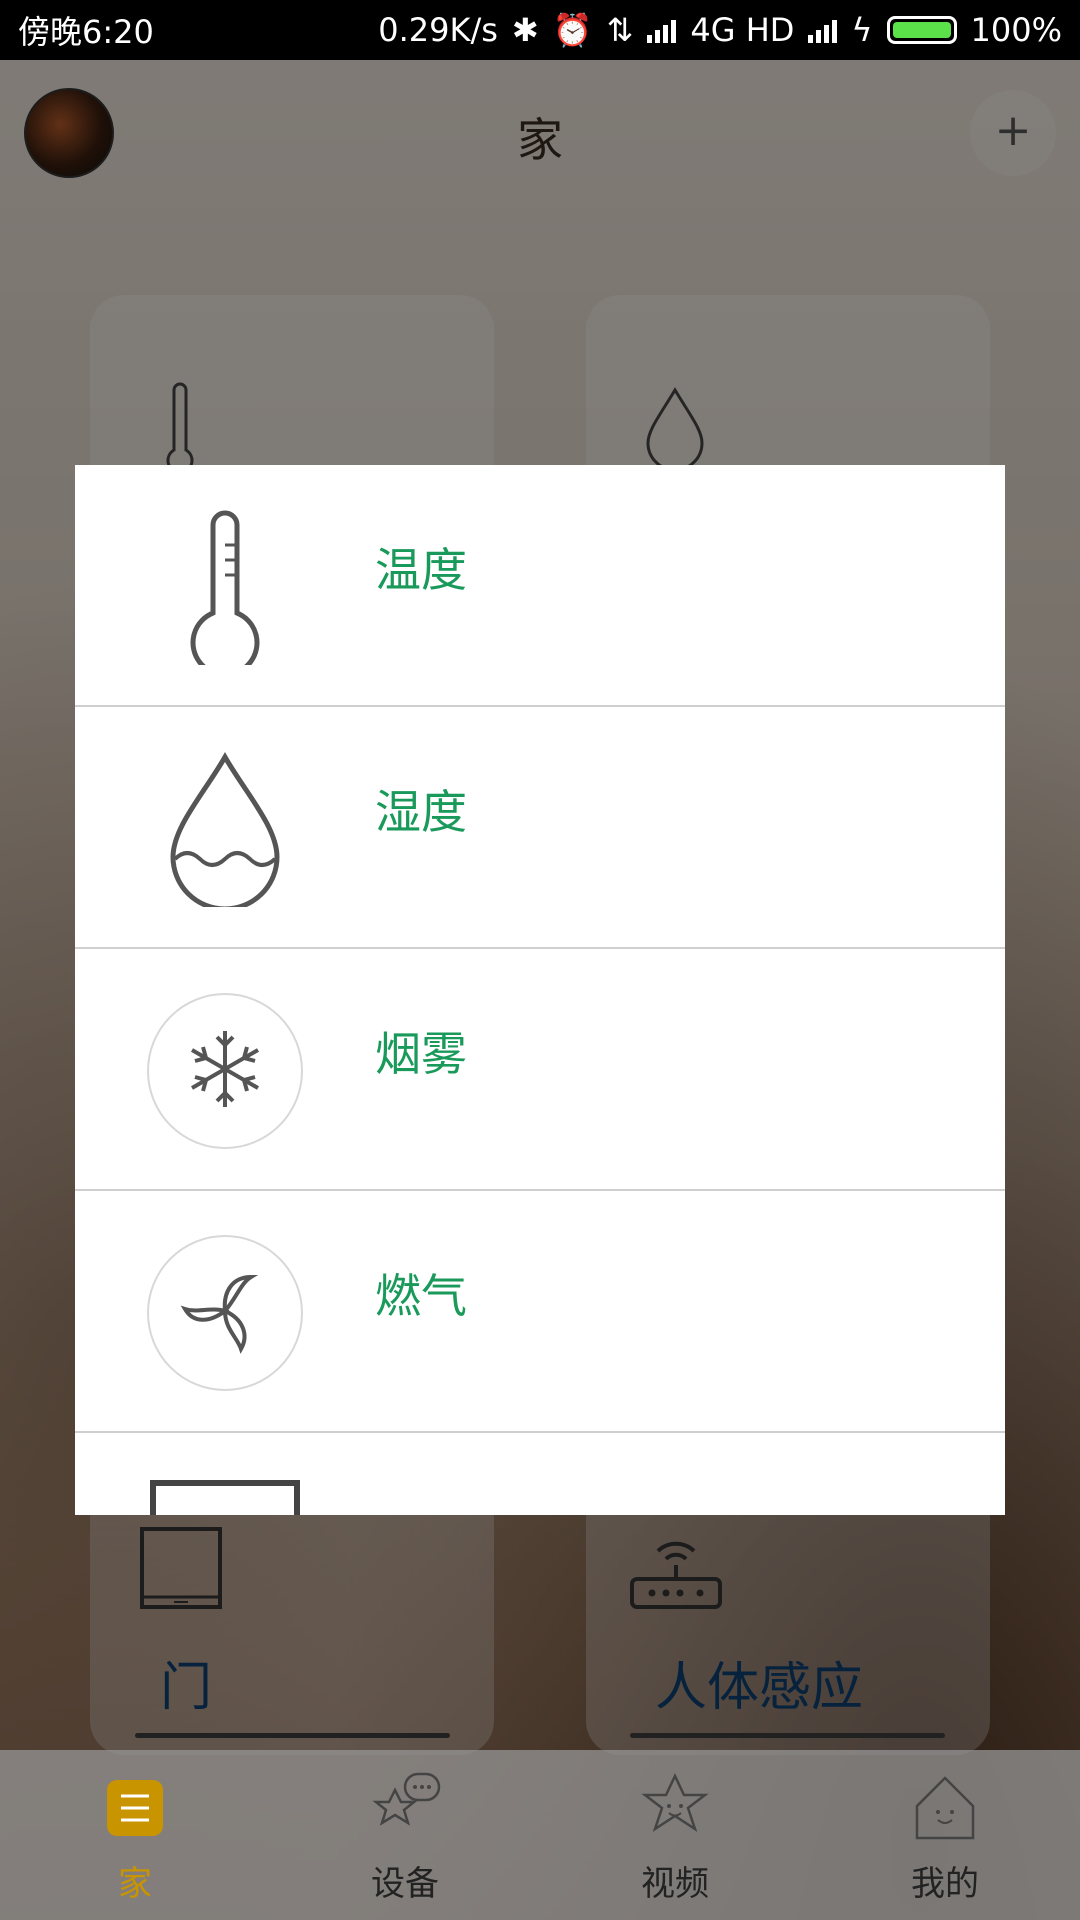 This screenshot has width=1080, height=1920. Describe the element at coordinates (225, 829) in the screenshot. I see `water-drop-icon` at that location.